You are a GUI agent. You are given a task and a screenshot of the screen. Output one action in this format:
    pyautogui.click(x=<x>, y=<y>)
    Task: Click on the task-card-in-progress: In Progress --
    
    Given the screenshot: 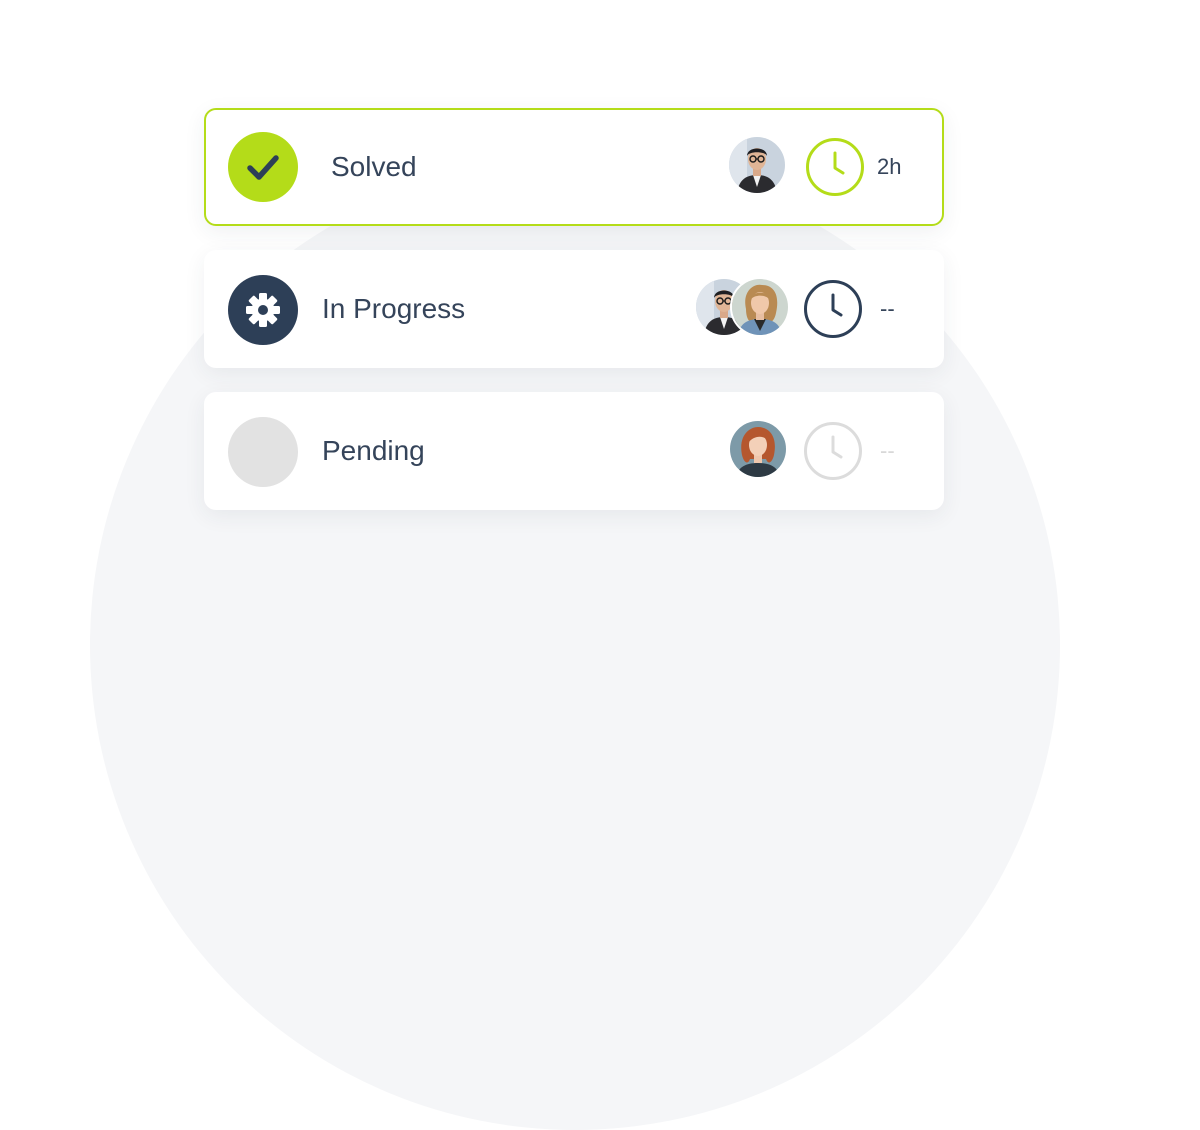 What is the action you would take?
    pyautogui.click(x=574, y=309)
    